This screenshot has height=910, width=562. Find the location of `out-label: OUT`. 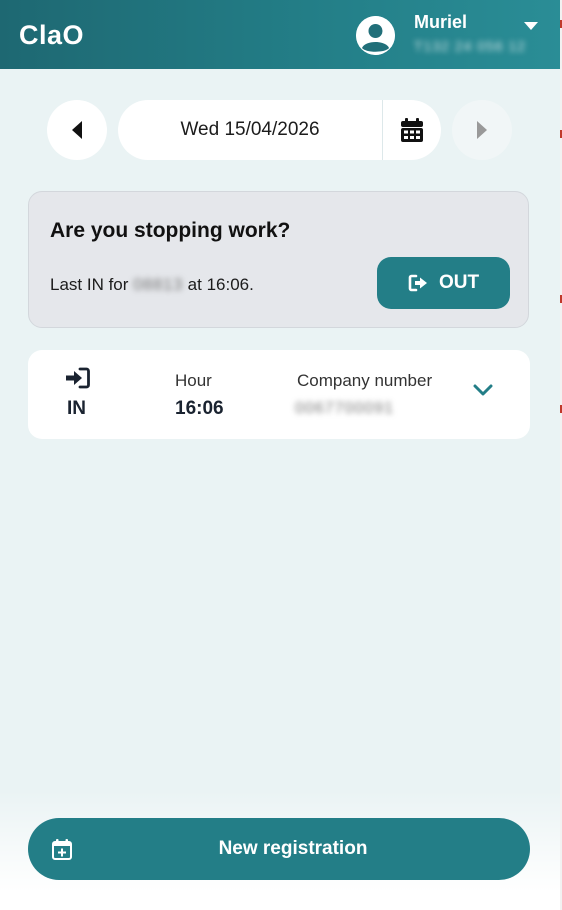

out-label: OUT is located at coordinates (459, 282).